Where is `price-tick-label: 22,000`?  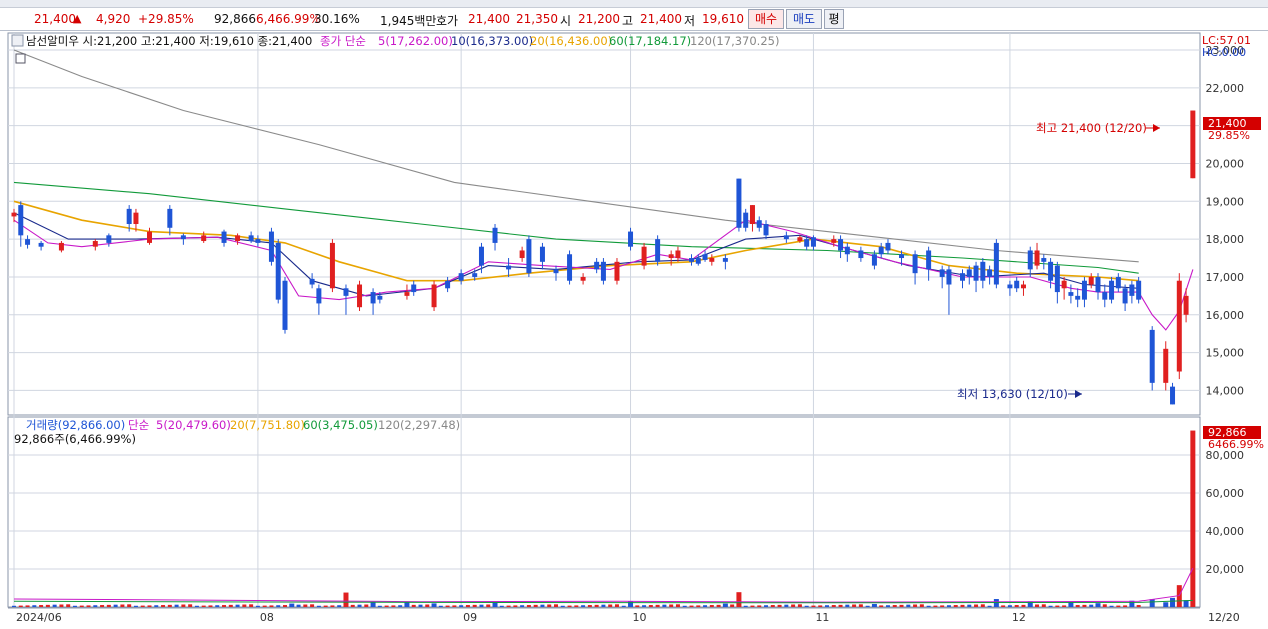 price-tick-label: 22,000 is located at coordinates (1225, 88).